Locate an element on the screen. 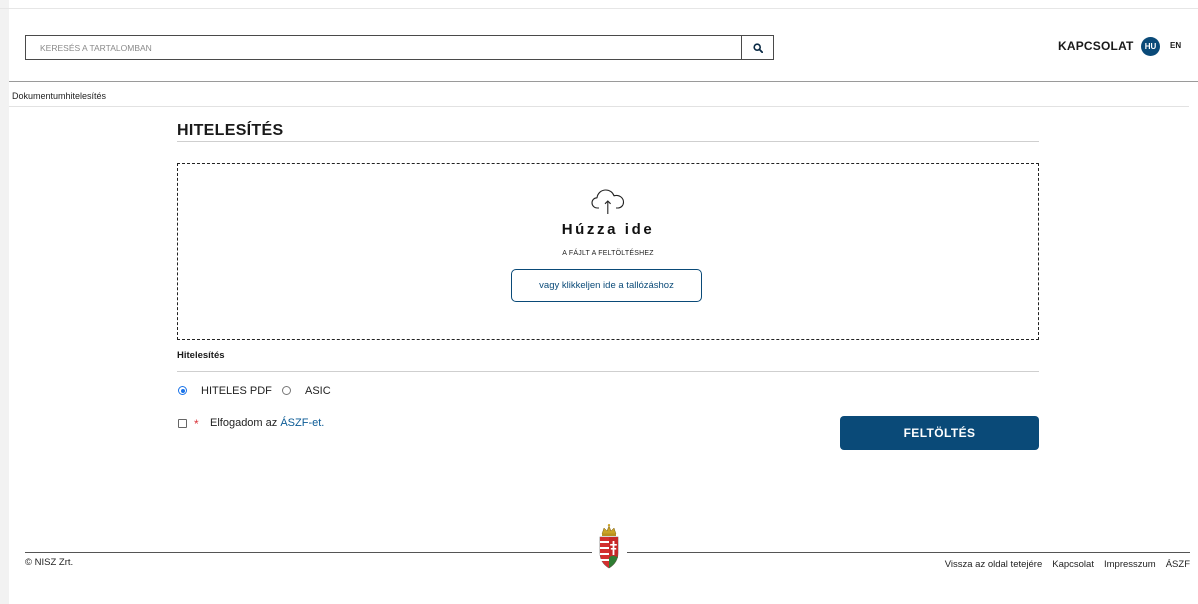 This screenshot has width=1198, height=604. dropzone-subtitle: A FÁJLT A FELTÖLTÉSHEZ is located at coordinates (608, 253).